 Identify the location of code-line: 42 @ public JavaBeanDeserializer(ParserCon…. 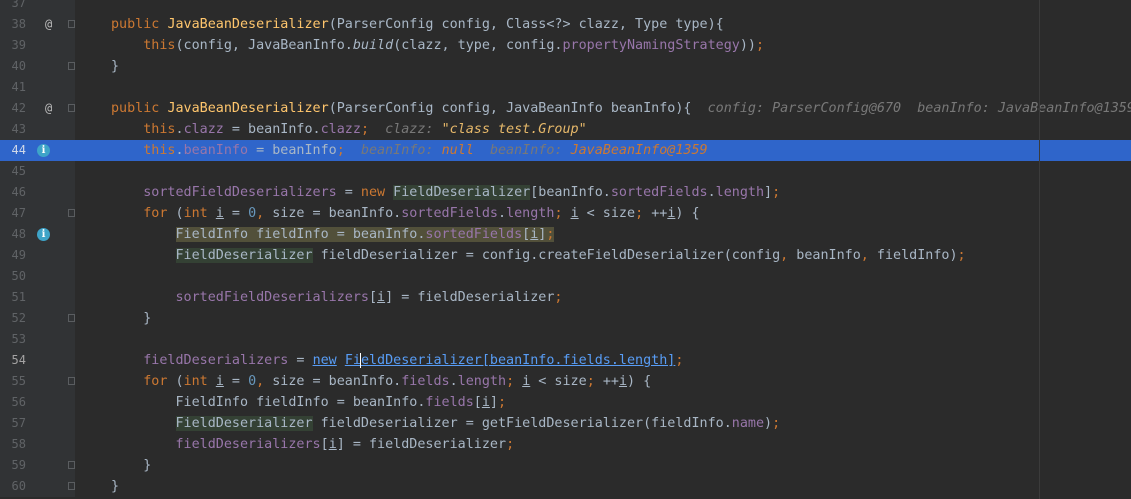
(565, 108).